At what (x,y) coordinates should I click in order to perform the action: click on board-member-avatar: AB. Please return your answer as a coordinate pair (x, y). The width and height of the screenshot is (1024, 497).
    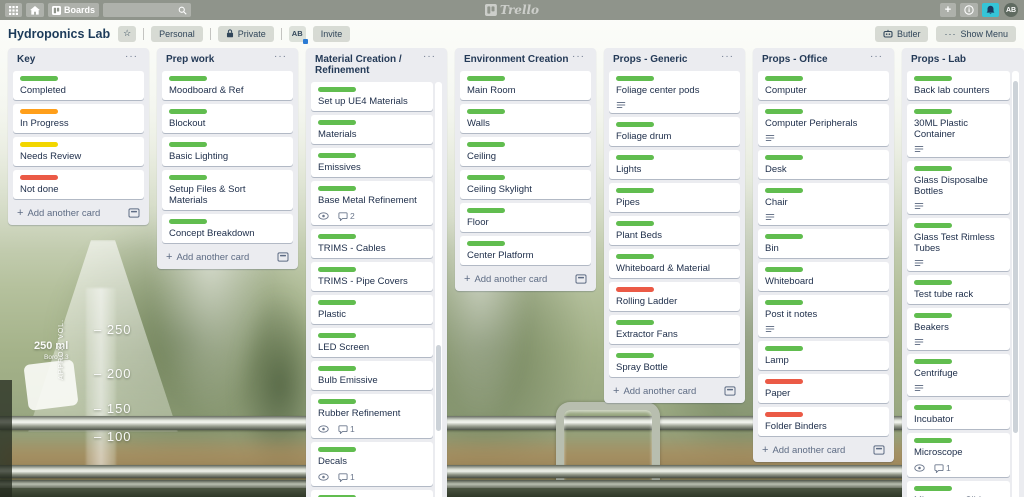
    Looking at the image, I should click on (298, 34).